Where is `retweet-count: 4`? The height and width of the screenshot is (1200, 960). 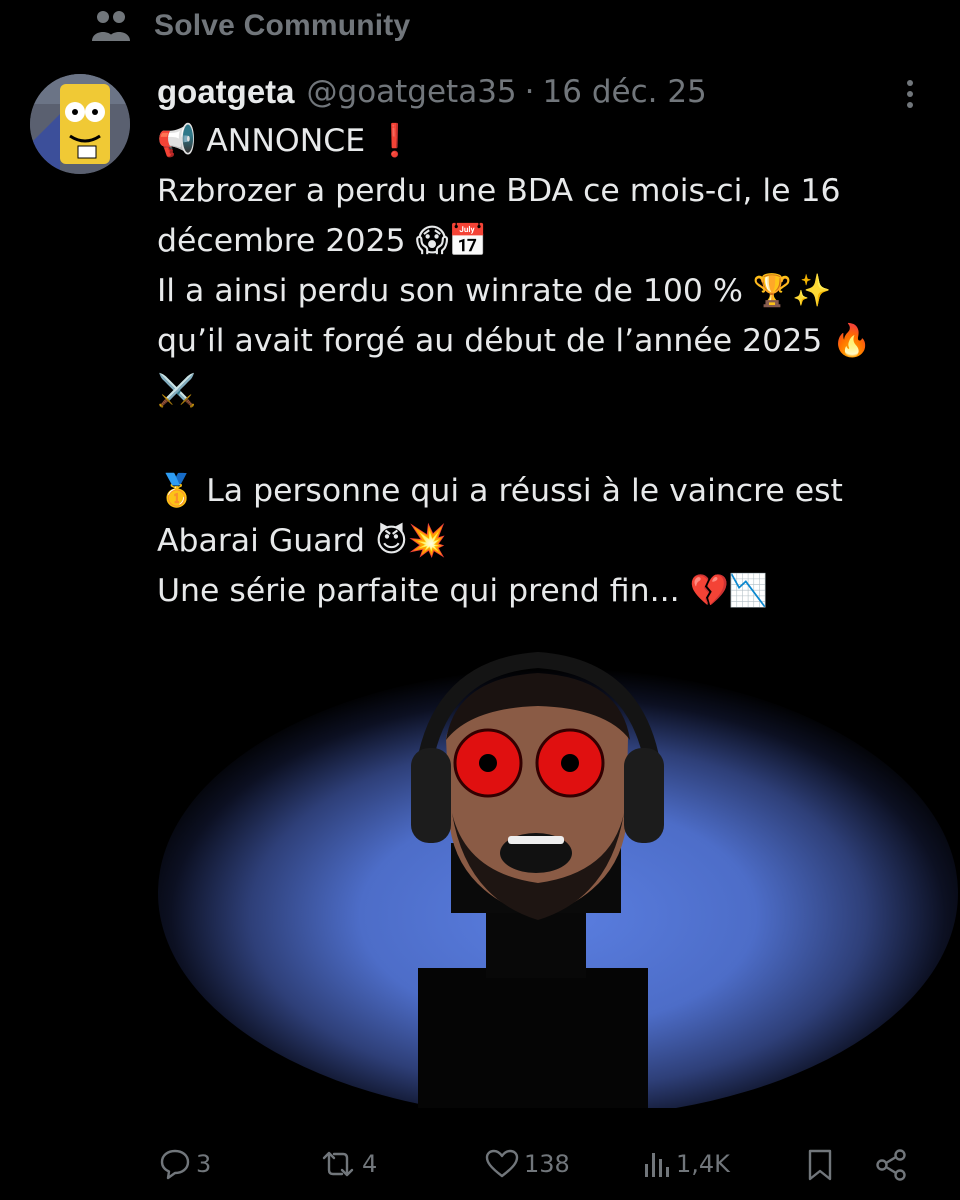 retweet-count: 4 is located at coordinates (370, 1164).